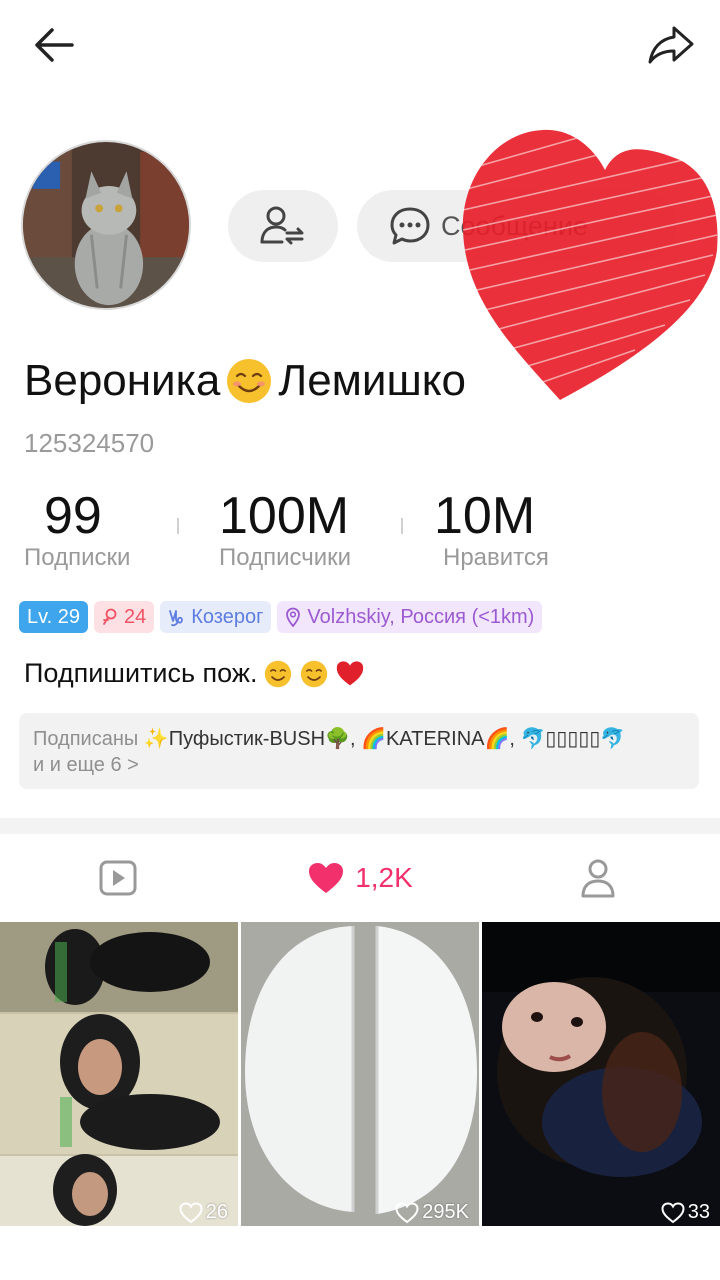 This screenshot has height=1280, width=720. What do you see at coordinates (122, 380) in the screenshot?
I see `name-first: Вероника` at bounding box center [122, 380].